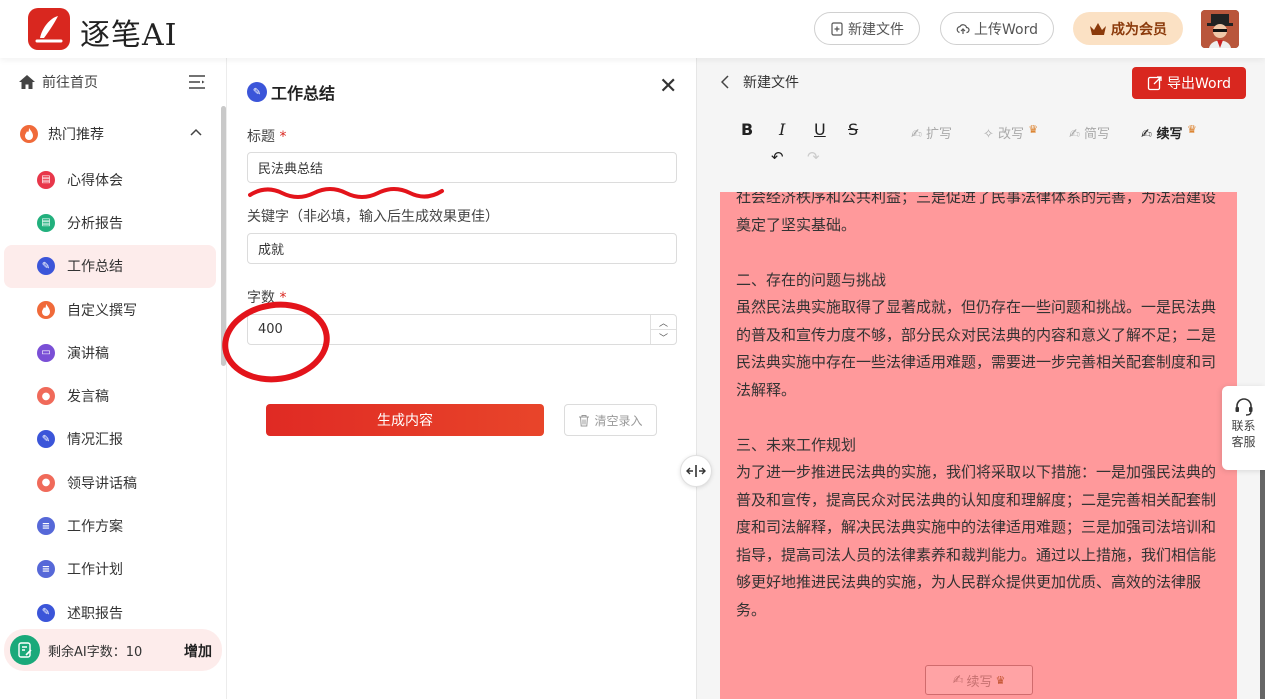 The image size is (1265, 699). I want to click on sidebar-item-statement: ● 发言稿, so click(110, 395).